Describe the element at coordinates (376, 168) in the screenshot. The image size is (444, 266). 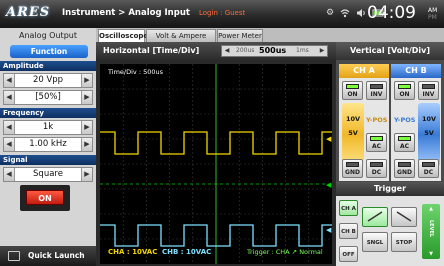
I see `cha-dc-button: DC` at that location.